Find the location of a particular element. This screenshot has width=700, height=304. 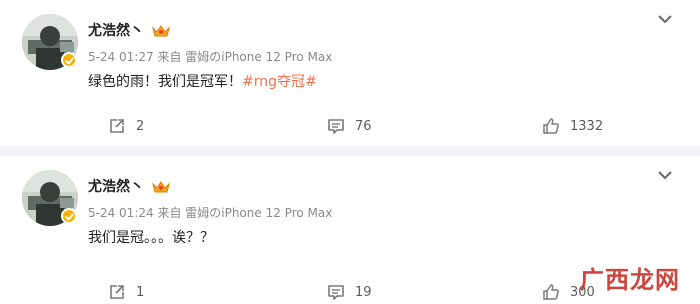

comment-button: 76 is located at coordinates (349, 126).